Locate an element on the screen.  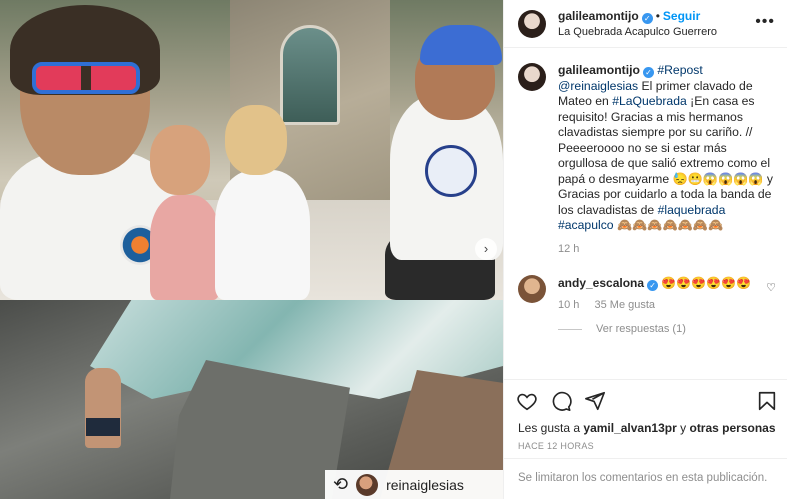
comment-item: andy_escalona ✓ 😍😍😍😍😍😍 10 h 35 Me gusta ♡ is located at coordinates (647, 293).